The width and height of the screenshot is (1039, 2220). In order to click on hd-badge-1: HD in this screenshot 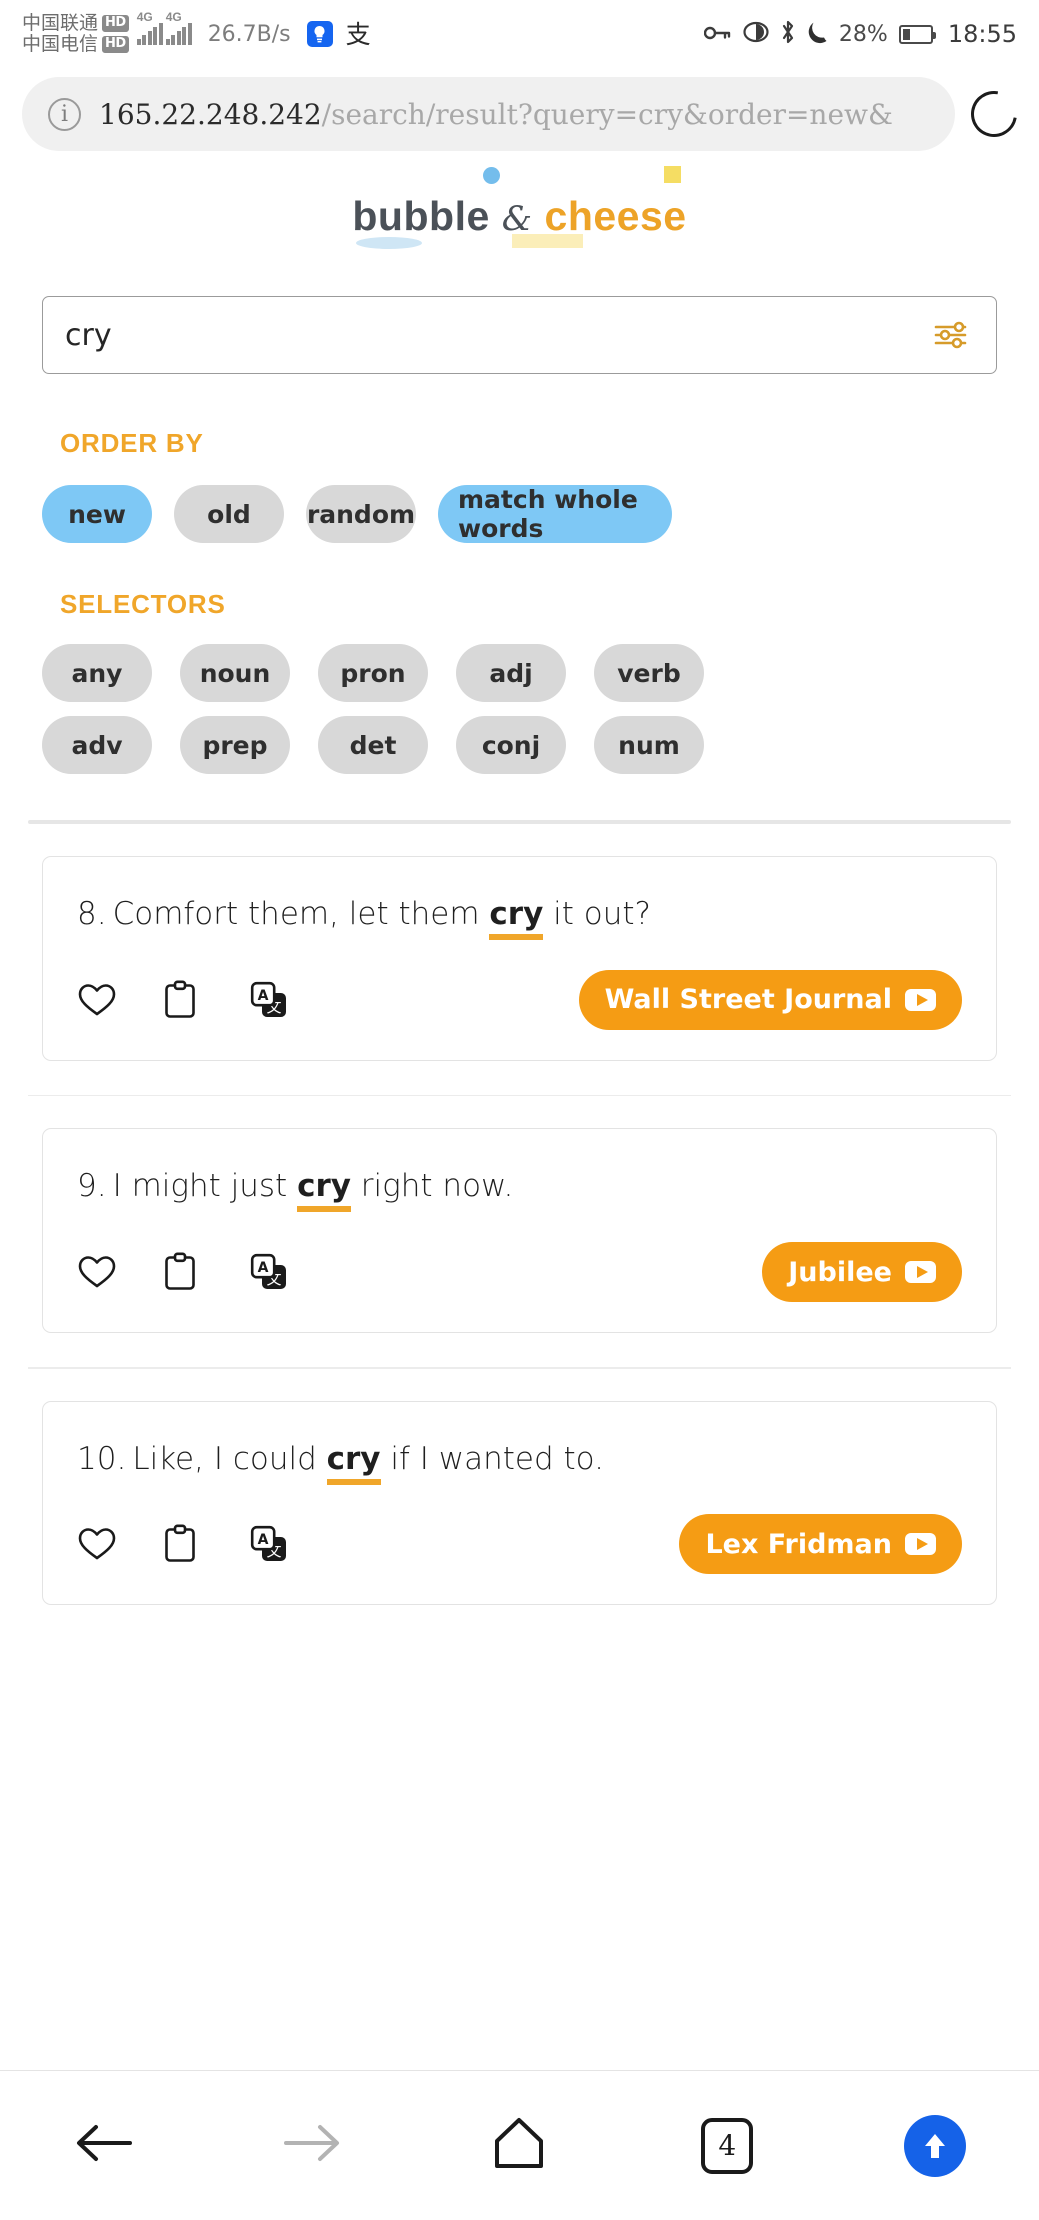, I will do `click(115, 23)`.